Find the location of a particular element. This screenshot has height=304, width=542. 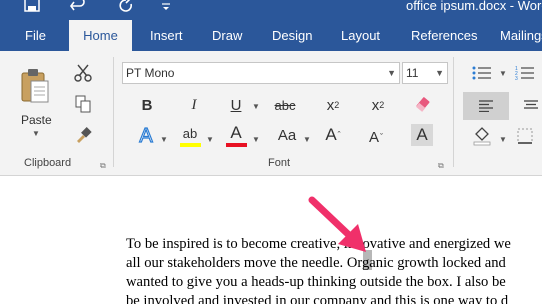

superscript-button: x2 is located at coordinates (378, 105).